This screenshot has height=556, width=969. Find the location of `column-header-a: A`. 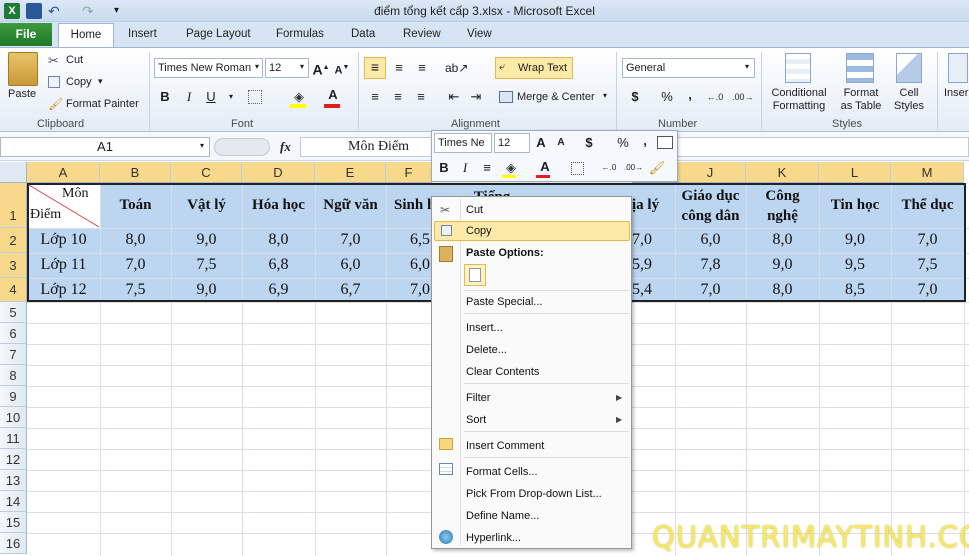

column-header-a: A is located at coordinates (63, 172).